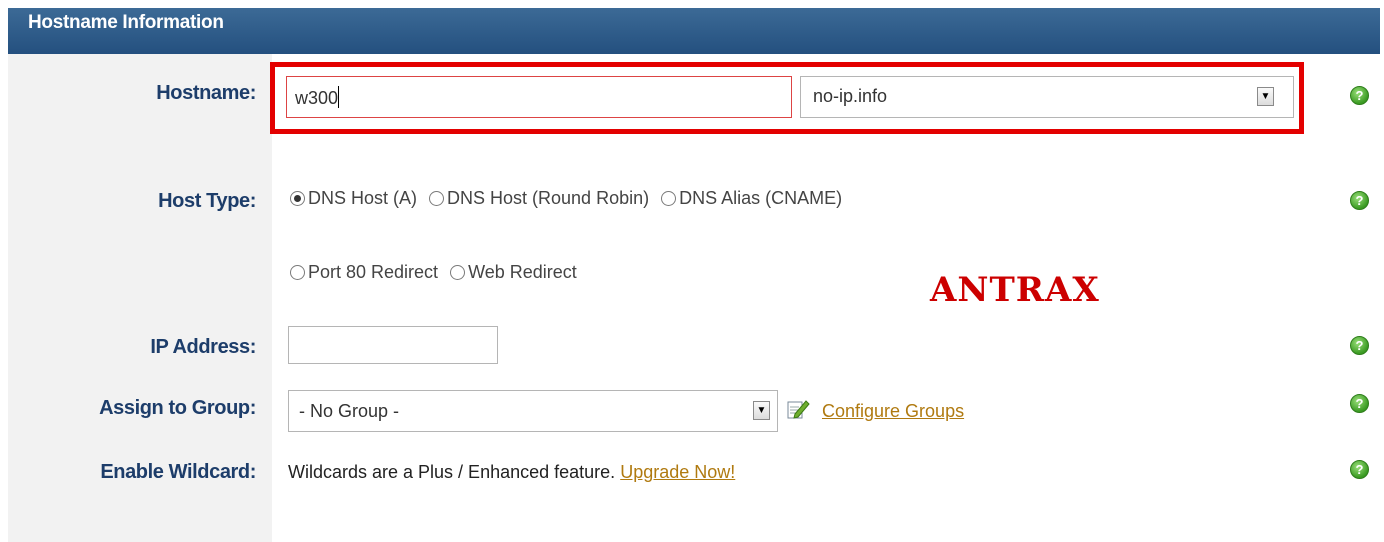 This screenshot has width=1384, height=542. I want to click on radio-dns-alias-cname: DNS Alias (CNAME), so click(751, 198).